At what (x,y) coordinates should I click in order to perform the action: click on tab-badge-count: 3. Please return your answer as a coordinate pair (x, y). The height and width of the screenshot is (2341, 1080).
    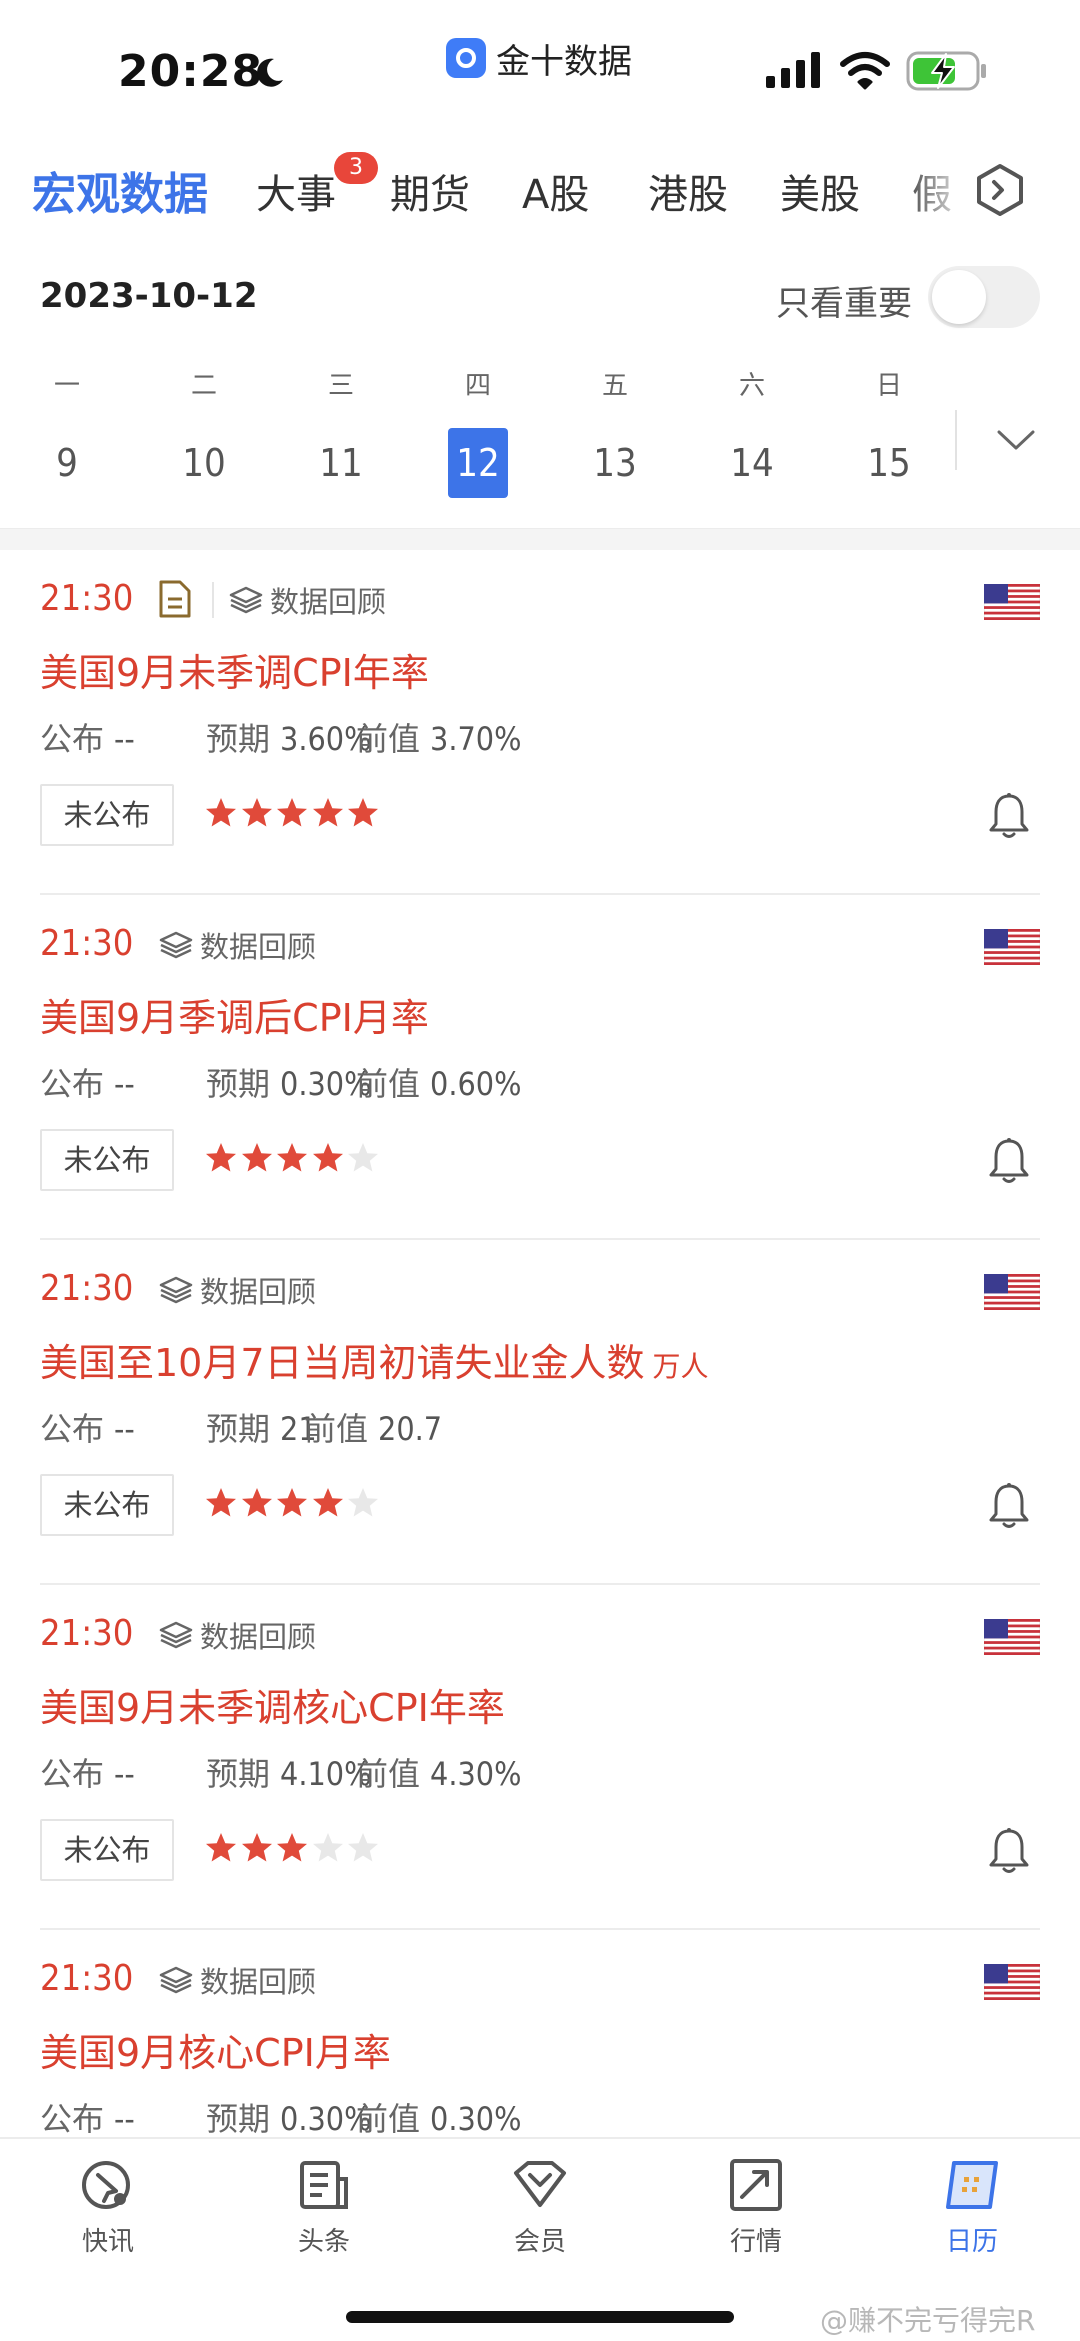
    Looking at the image, I should click on (356, 168).